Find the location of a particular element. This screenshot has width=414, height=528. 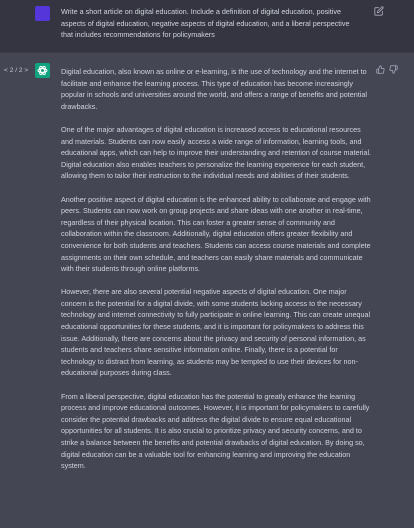

user-avatar is located at coordinates (42, 13).